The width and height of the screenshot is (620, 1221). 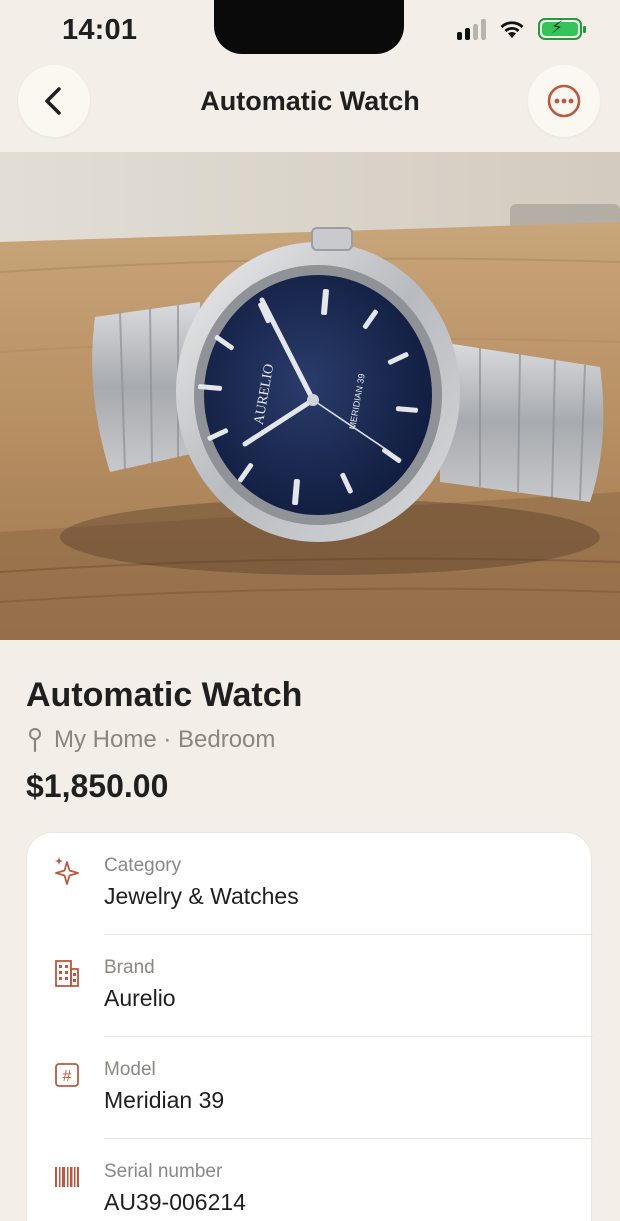 I want to click on navigation-bar: Automatic Watch, so click(x=310, y=107).